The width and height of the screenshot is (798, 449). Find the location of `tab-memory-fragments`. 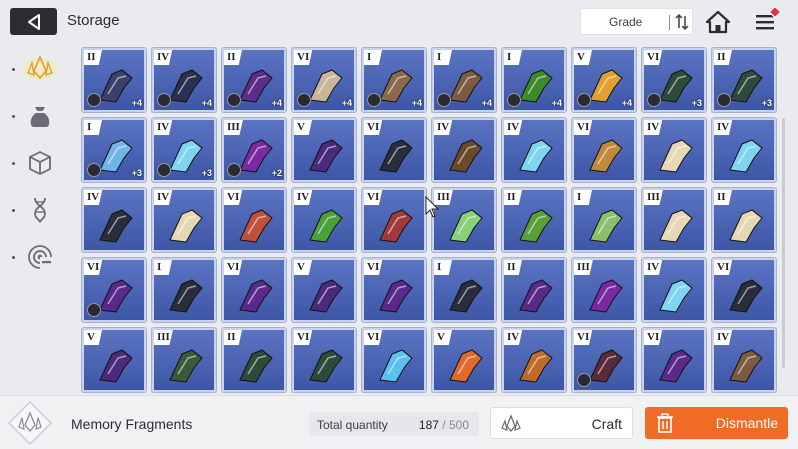

tab-memory-fragments is located at coordinates (40, 68).